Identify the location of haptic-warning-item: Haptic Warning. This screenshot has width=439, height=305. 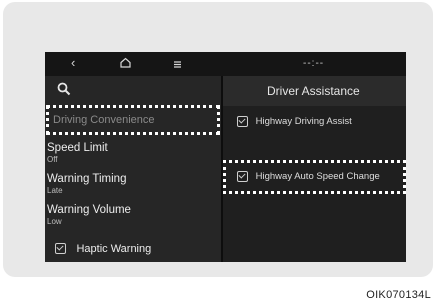
(141, 249).